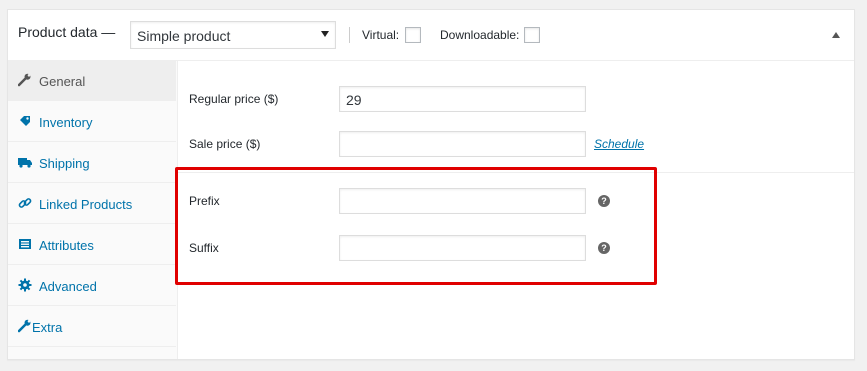 The width and height of the screenshot is (867, 371). I want to click on tag-icon, so click(25, 121).